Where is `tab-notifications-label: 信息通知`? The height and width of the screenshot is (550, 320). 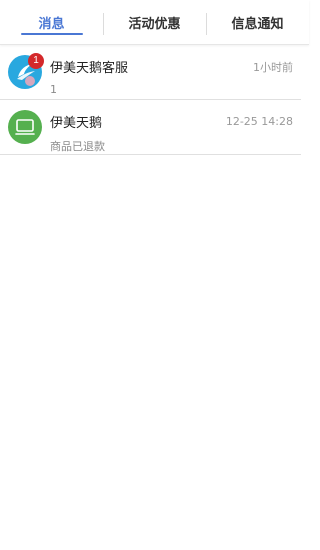 tab-notifications-label: 信息通知 is located at coordinates (257, 24).